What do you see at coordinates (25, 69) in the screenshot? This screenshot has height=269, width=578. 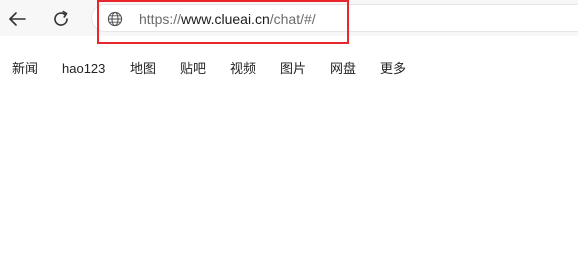 I see `nav-link-news: 新闻` at bounding box center [25, 69].